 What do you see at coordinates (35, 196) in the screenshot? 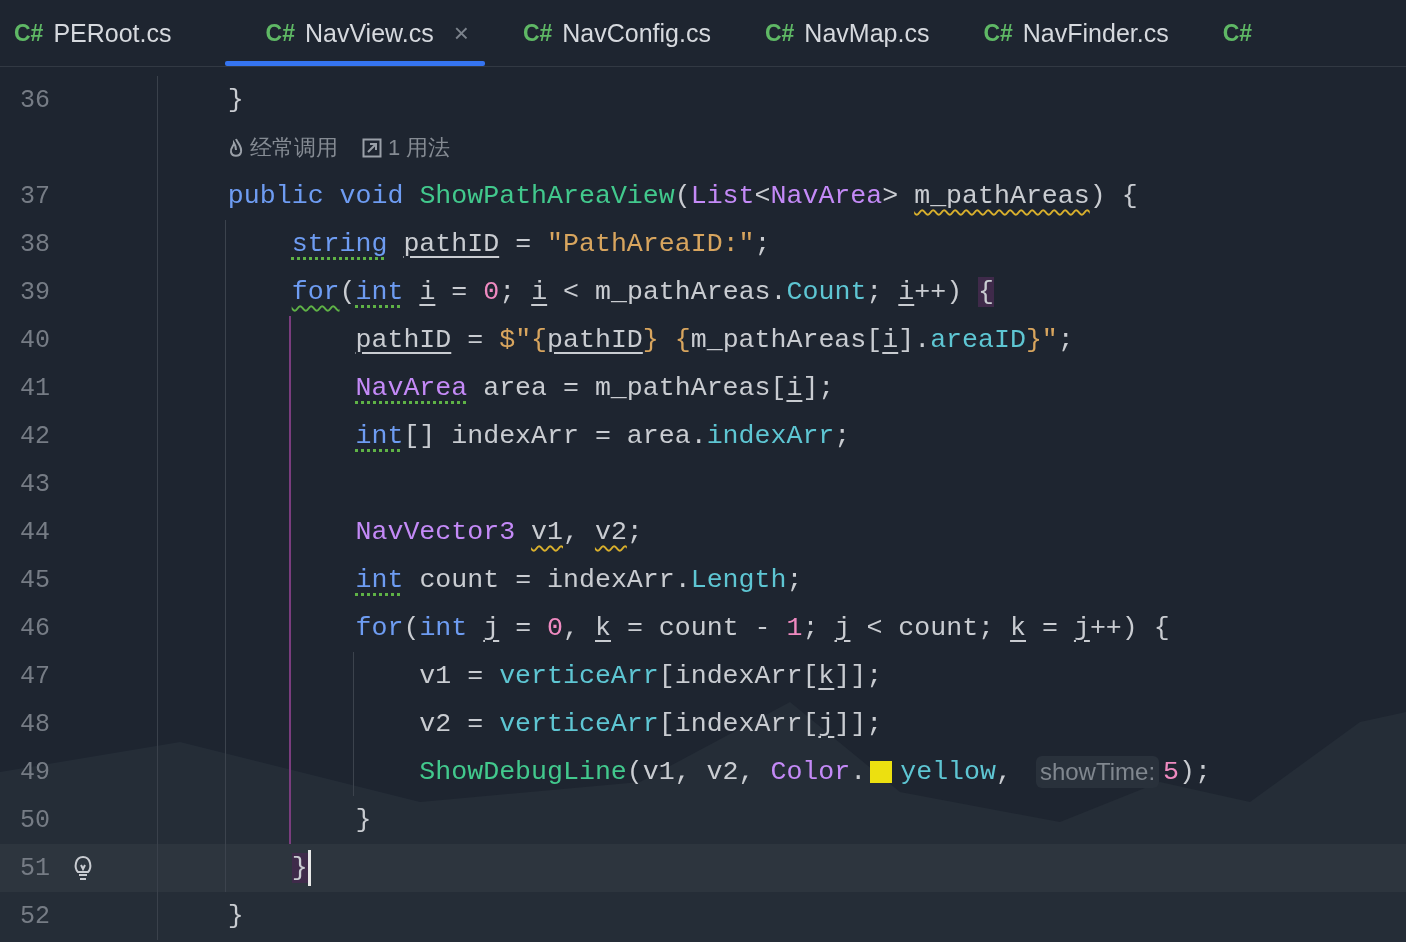
I see `line-number: 37` at bounding box center [35, 196].